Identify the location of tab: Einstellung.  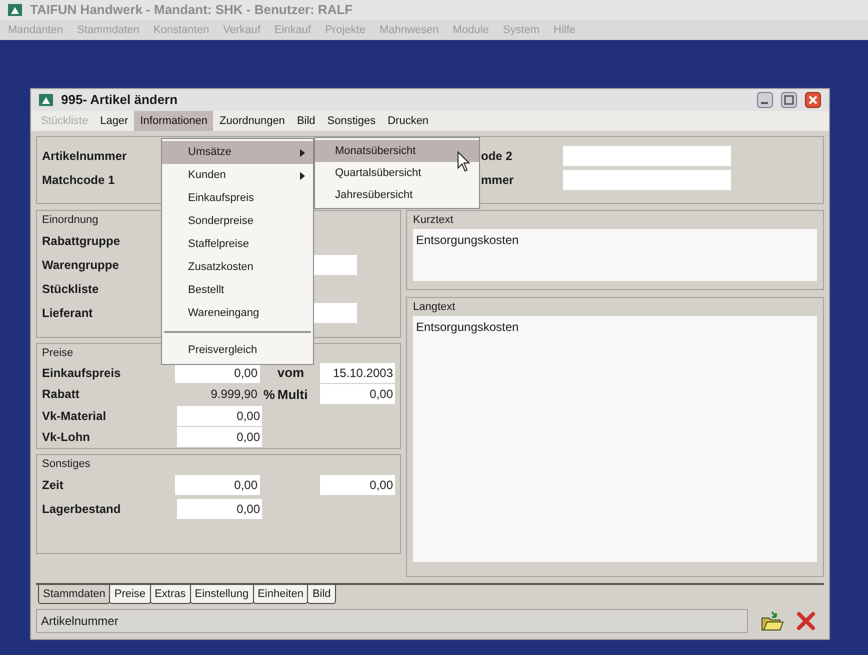
(222, 594).